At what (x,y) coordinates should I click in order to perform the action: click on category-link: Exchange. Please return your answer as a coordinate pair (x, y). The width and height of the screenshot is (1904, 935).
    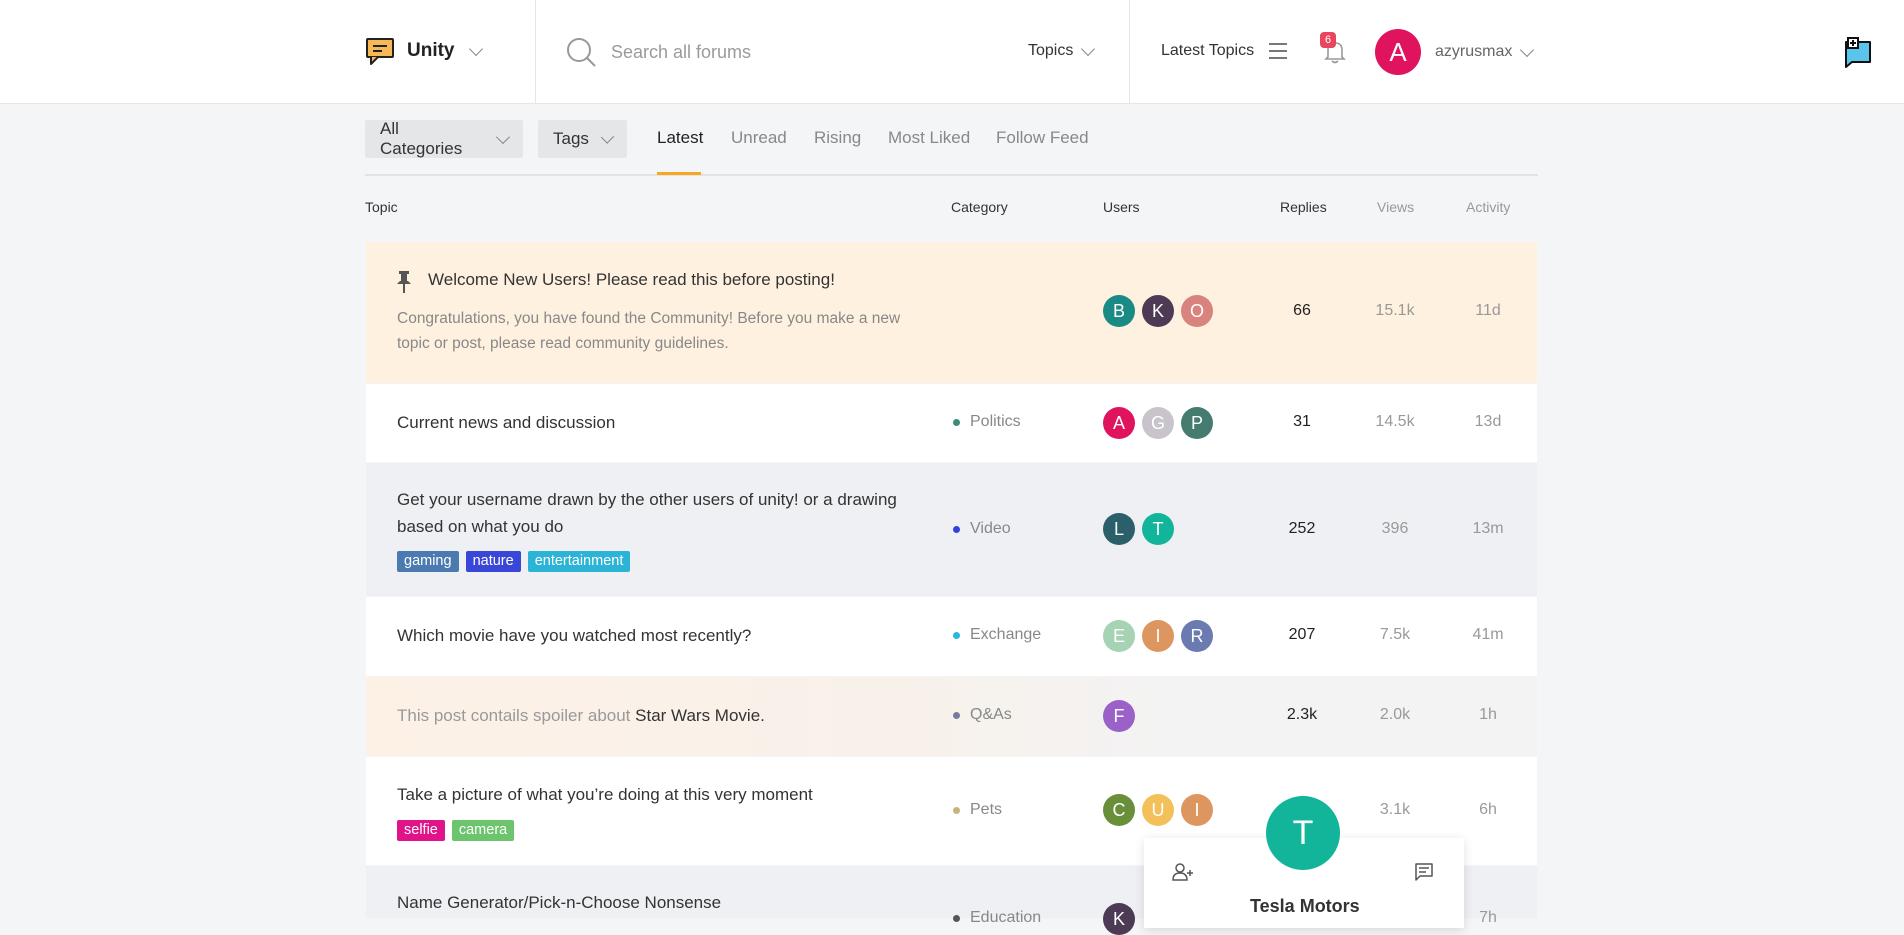
    Looking at the image, I should click on (997, 635).